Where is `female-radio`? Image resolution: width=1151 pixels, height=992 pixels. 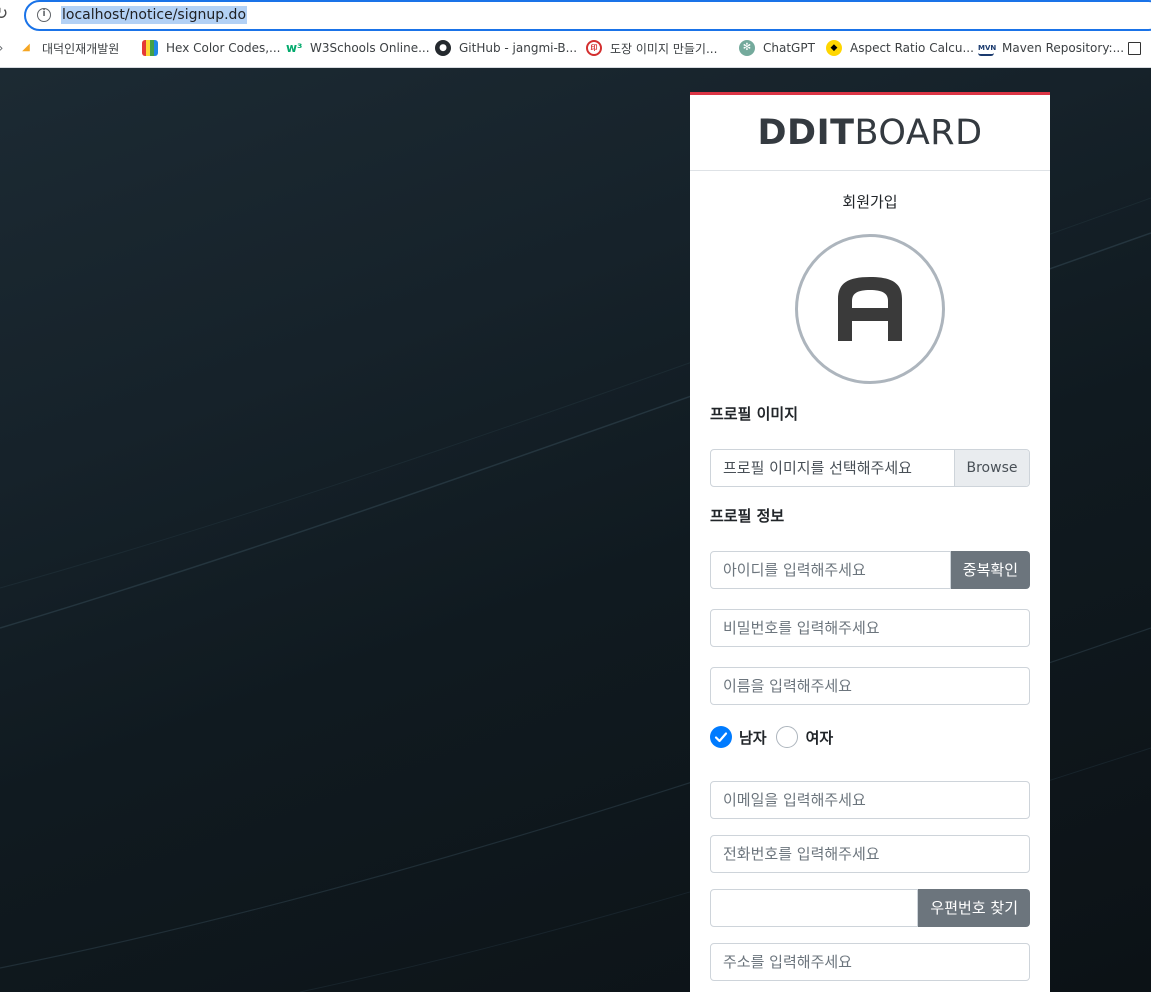
female-radio is located at coordinates (786, 737).